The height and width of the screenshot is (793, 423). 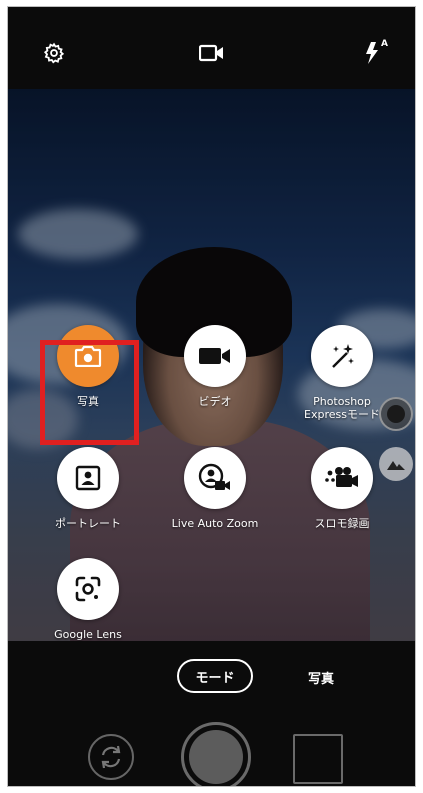 I want to click on switch-camera-icon, so click(x=111, y=757).